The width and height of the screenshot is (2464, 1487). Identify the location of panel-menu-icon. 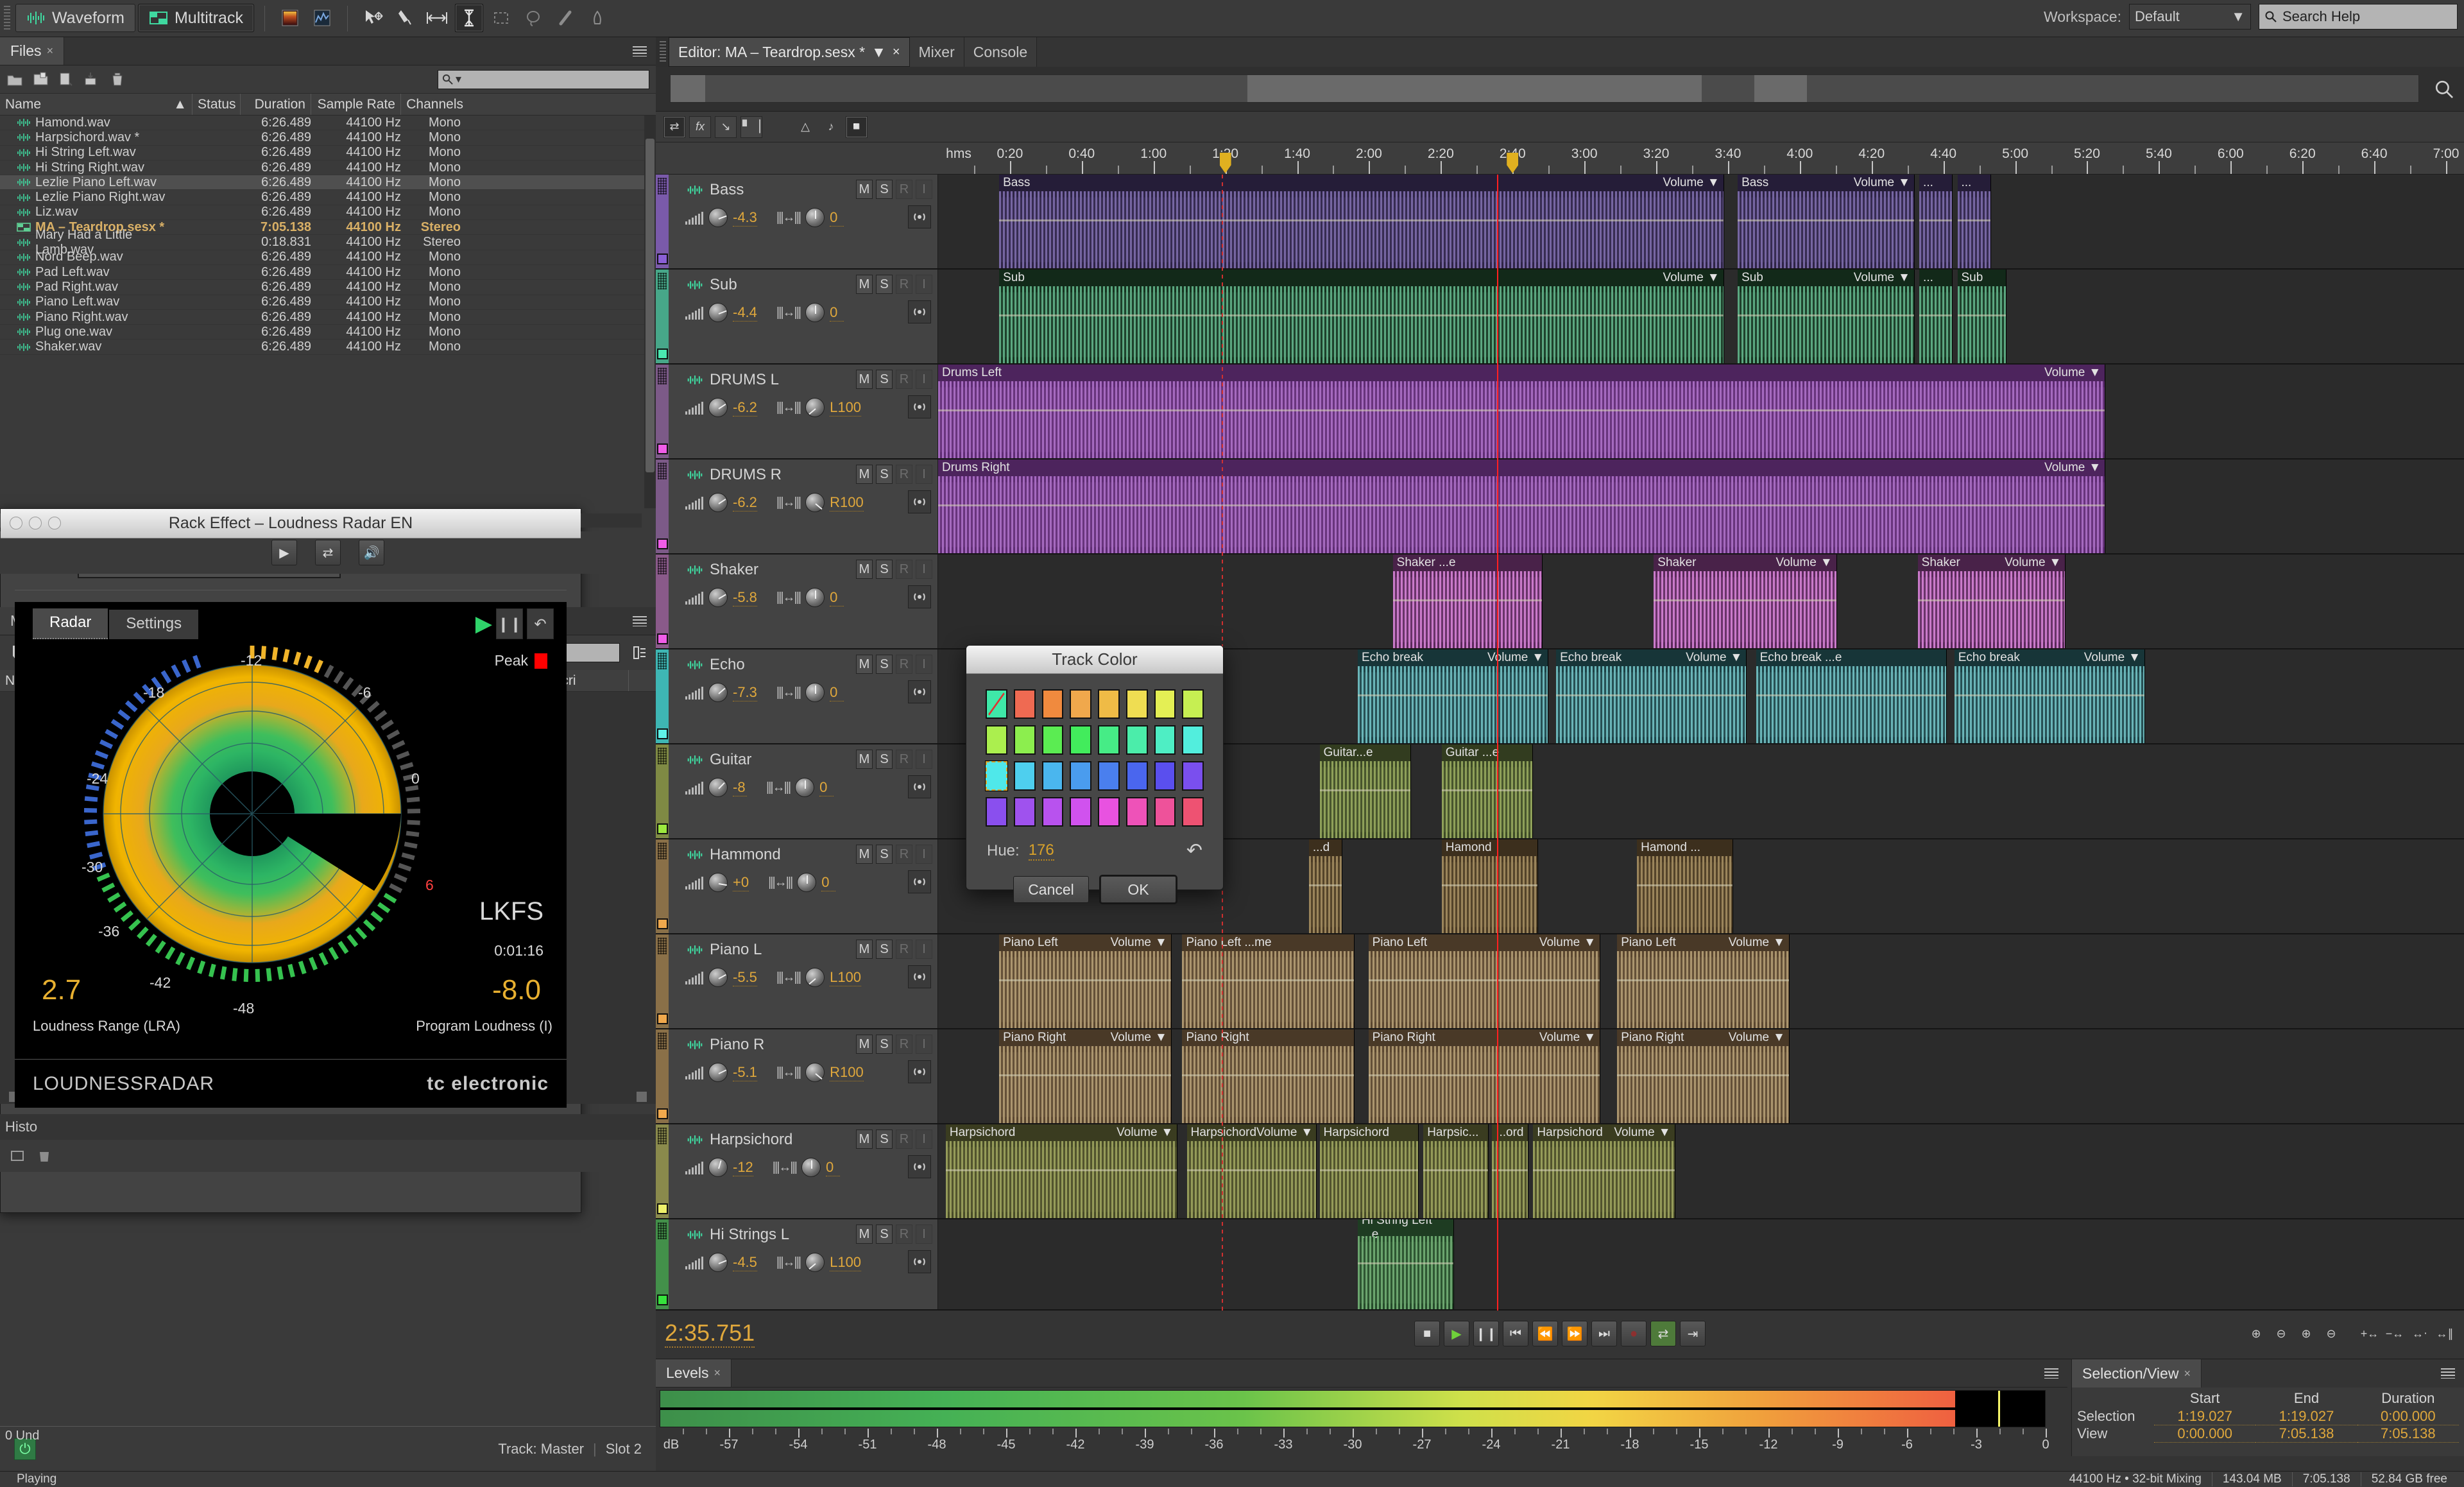
(2051, 1373).